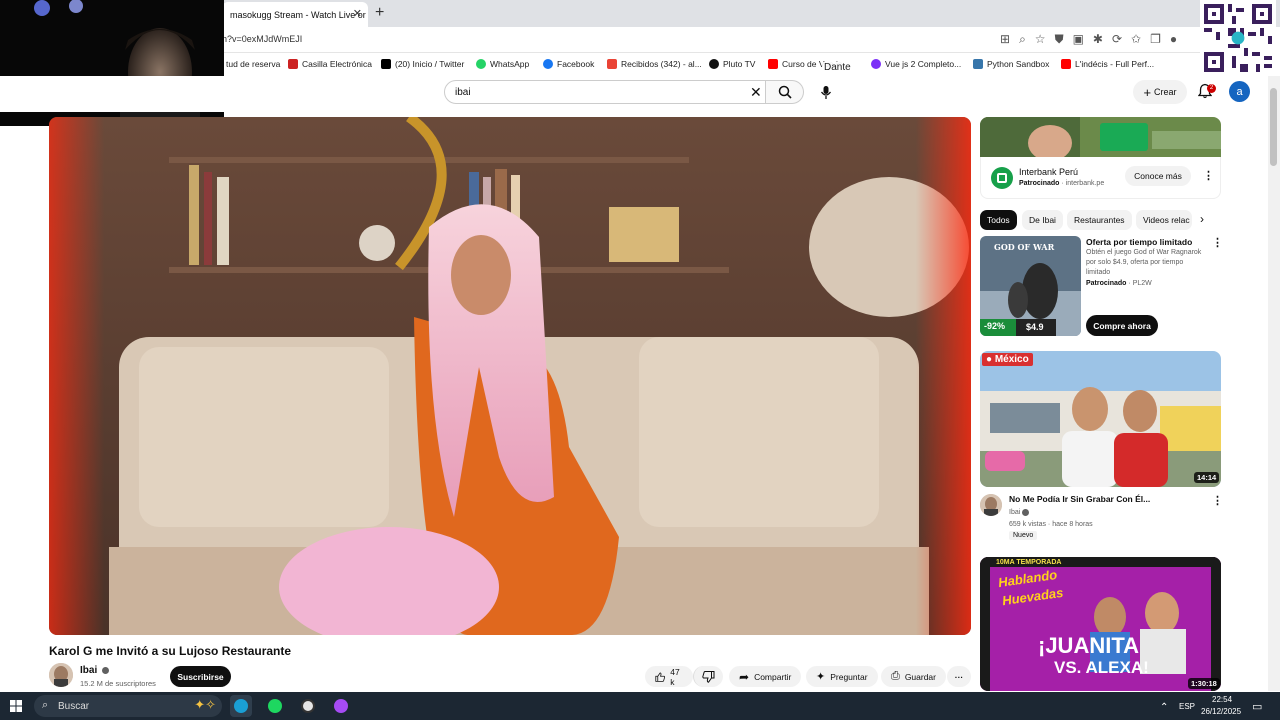 The width and height of the screenshot is (1280, 720). Describe the element at coordinates (732, 64) in the screenshot. I see `bookmark-item: Pluto TV` at that location.